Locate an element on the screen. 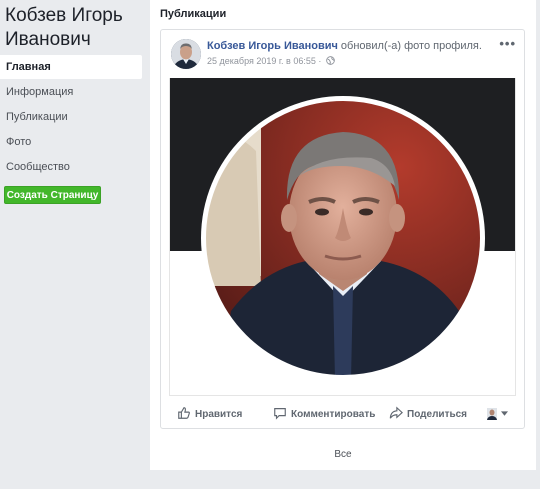 This screenshot has width=540, height=489. comment-label: Комментировать is located at coordinates (333, 414).